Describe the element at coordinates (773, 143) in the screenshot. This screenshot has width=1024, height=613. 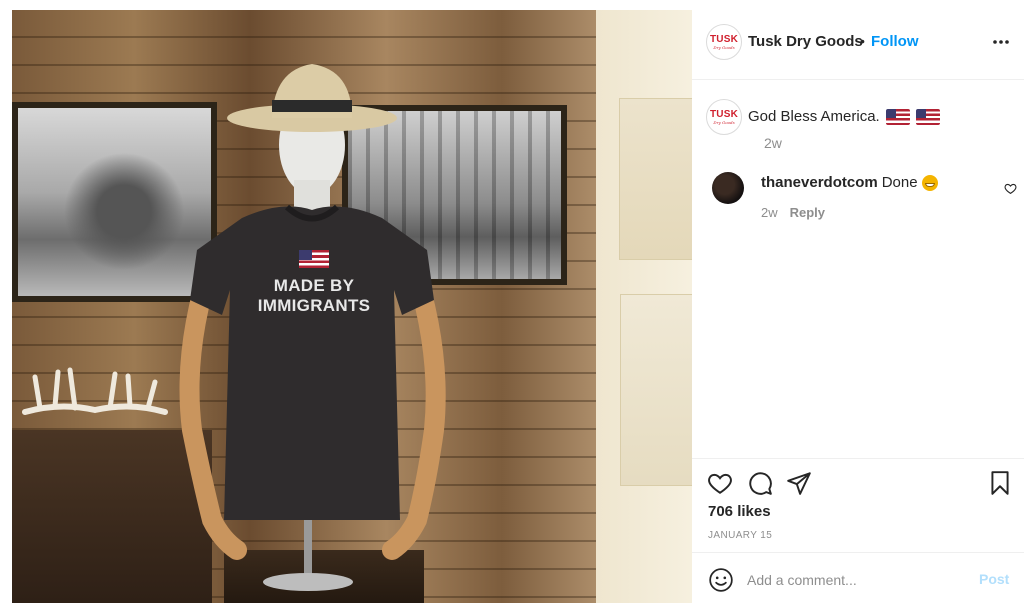
I see `caption-timestamp: 2w` at that location.